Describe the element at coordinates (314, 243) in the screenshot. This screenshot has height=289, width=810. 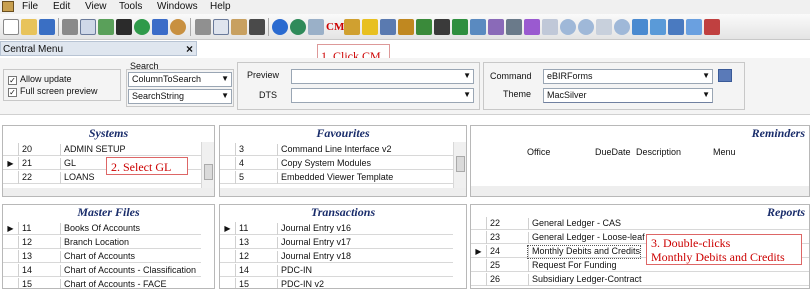
I see `row-label: Journal Entry v17` at that location.